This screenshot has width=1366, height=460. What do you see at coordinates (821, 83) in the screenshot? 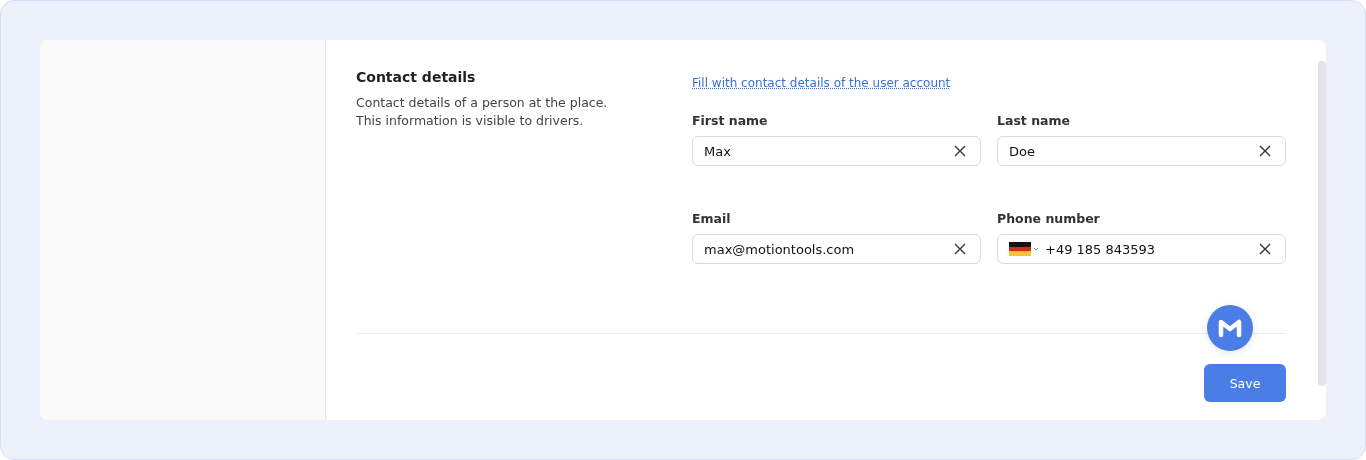
I see `fill-link: Fill with contact details of the user account` at bounding box center [821, 83].